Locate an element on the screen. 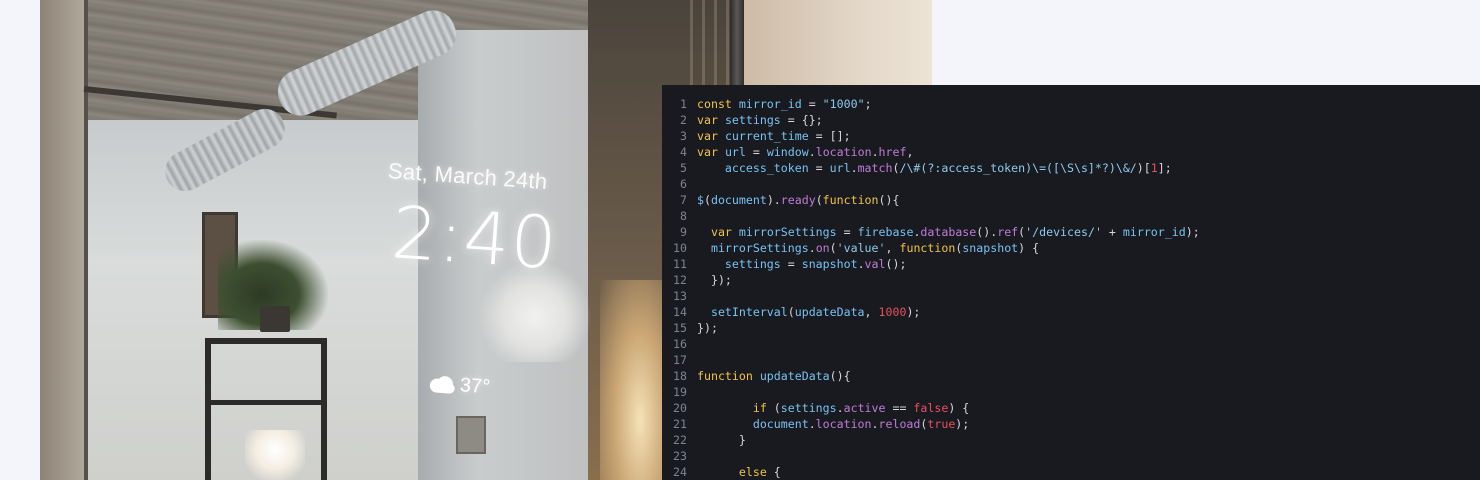 The width and height of the screenshot is (1480, 480). line-number: 14 is located at coordinates (680, 312).